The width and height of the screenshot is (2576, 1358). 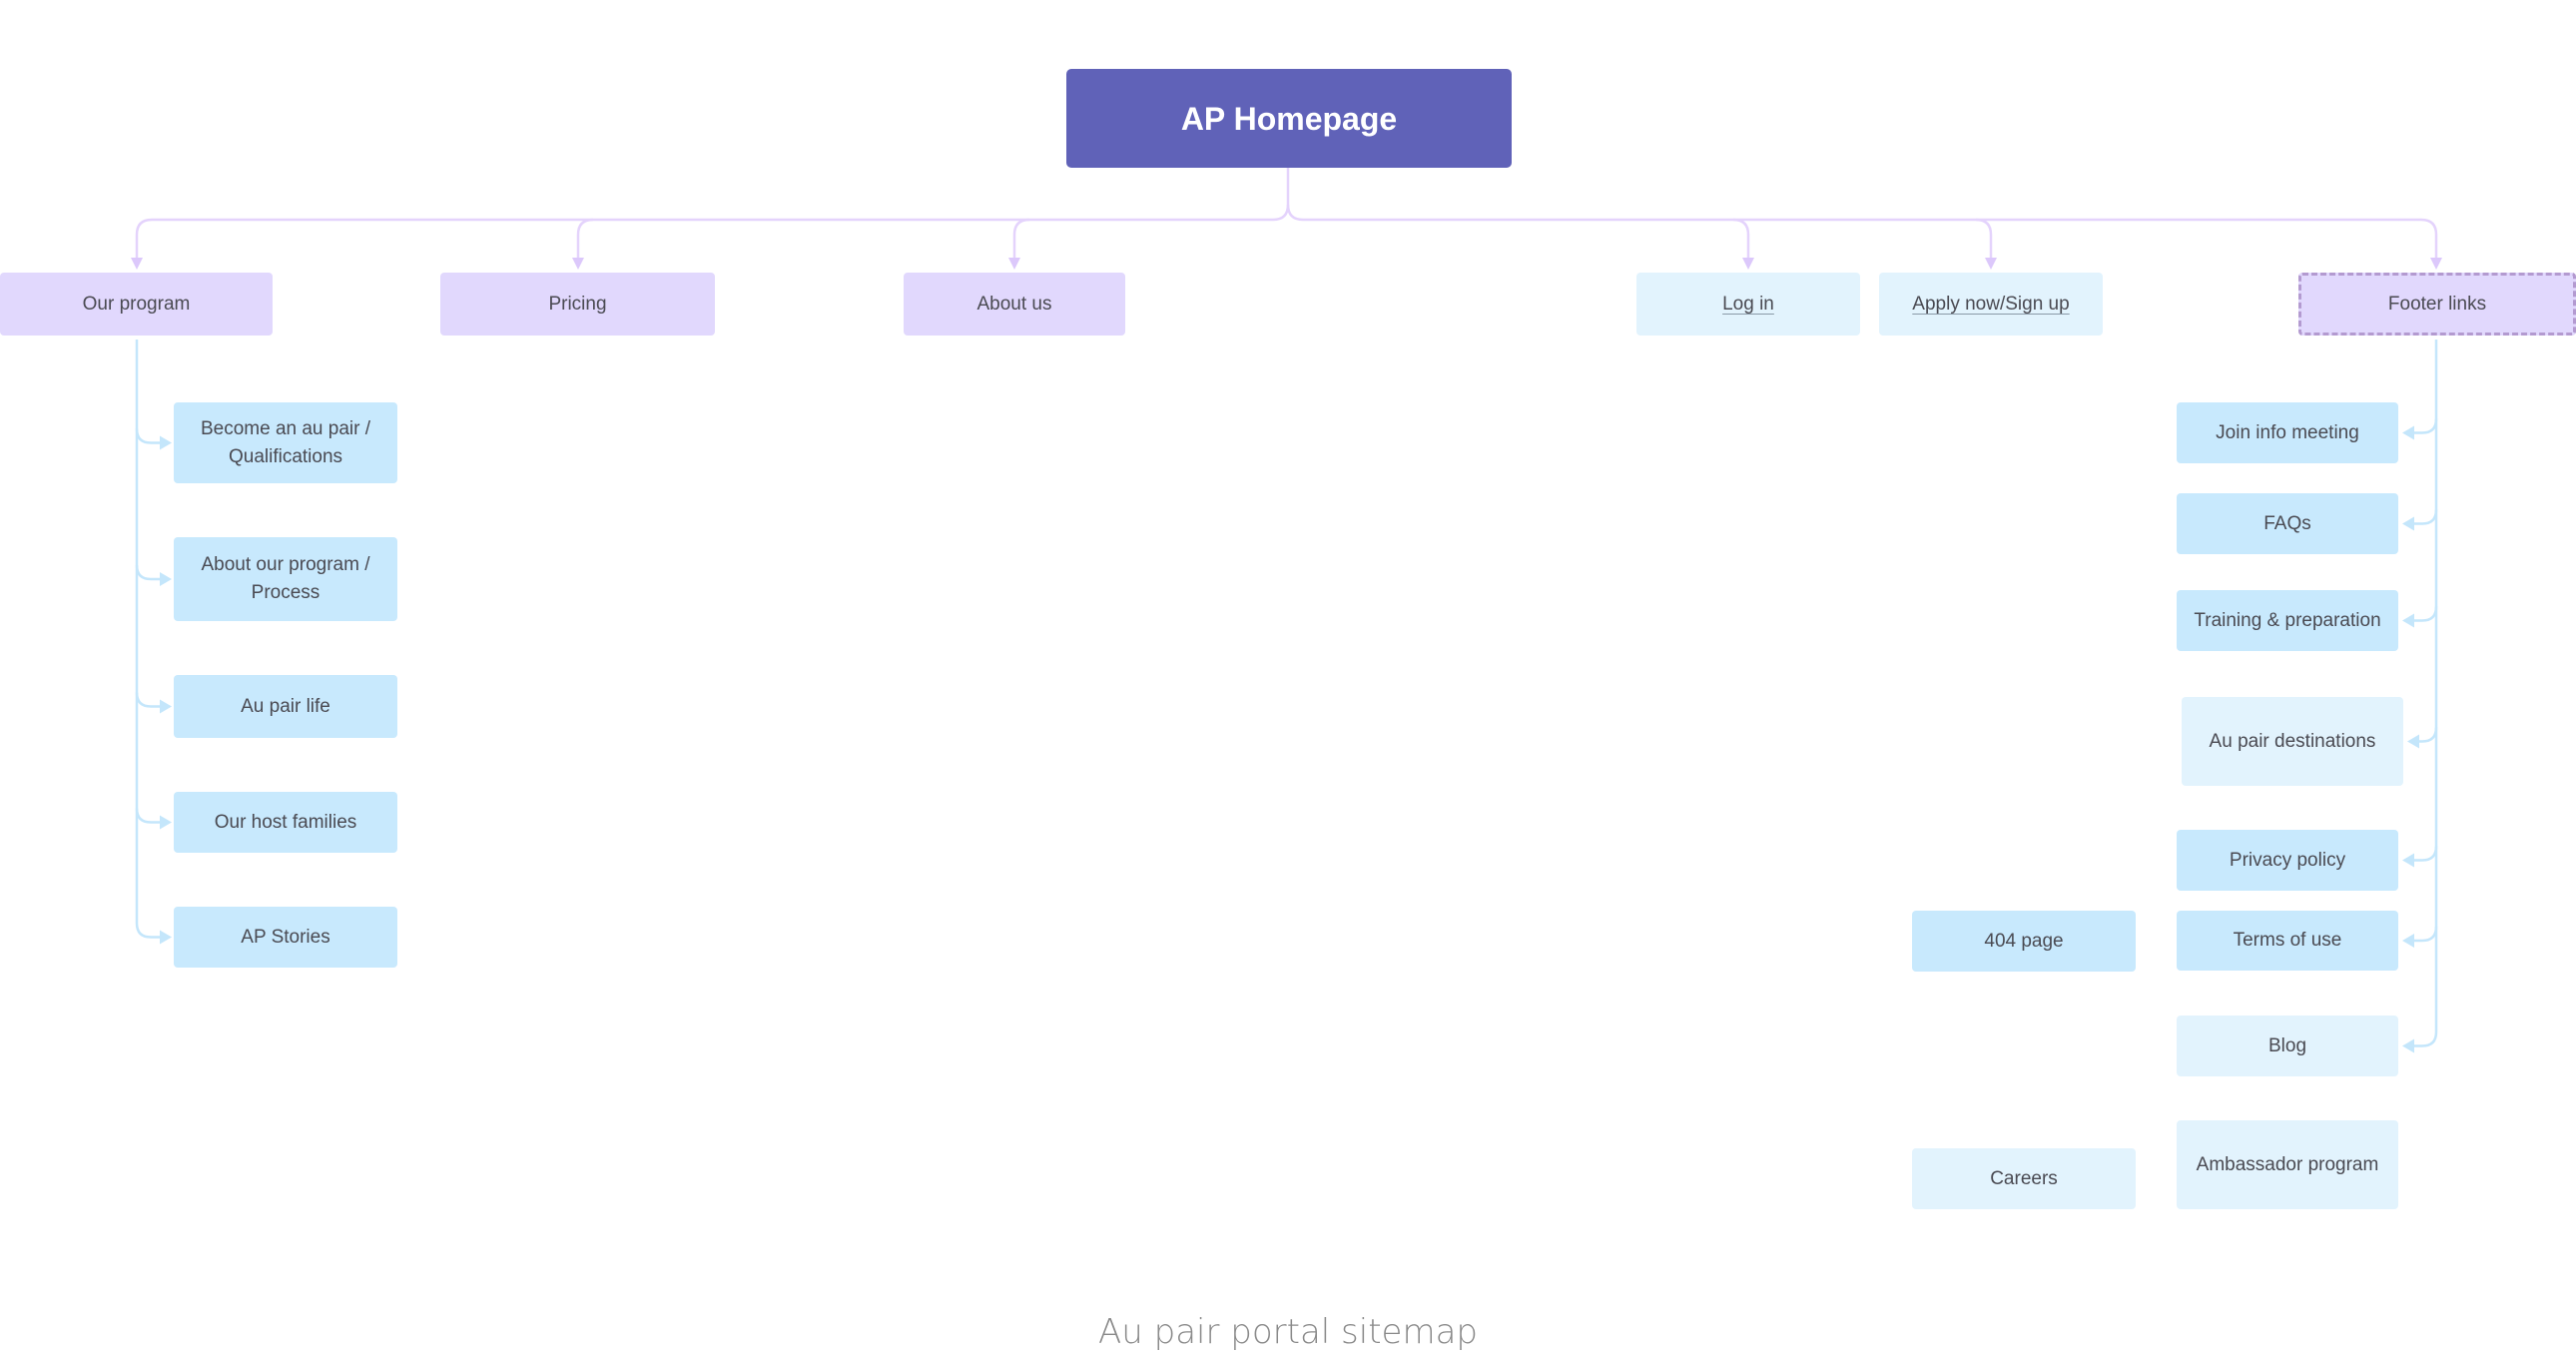 I want to click on node-label: Careers, so click(x=2024, y=1178).